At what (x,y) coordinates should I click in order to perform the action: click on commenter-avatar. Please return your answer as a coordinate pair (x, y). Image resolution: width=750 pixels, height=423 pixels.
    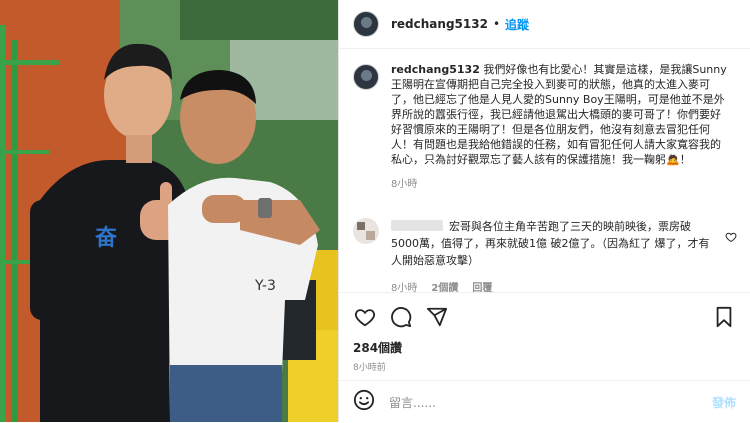
    Looking at the image, I should click on (366, 231).